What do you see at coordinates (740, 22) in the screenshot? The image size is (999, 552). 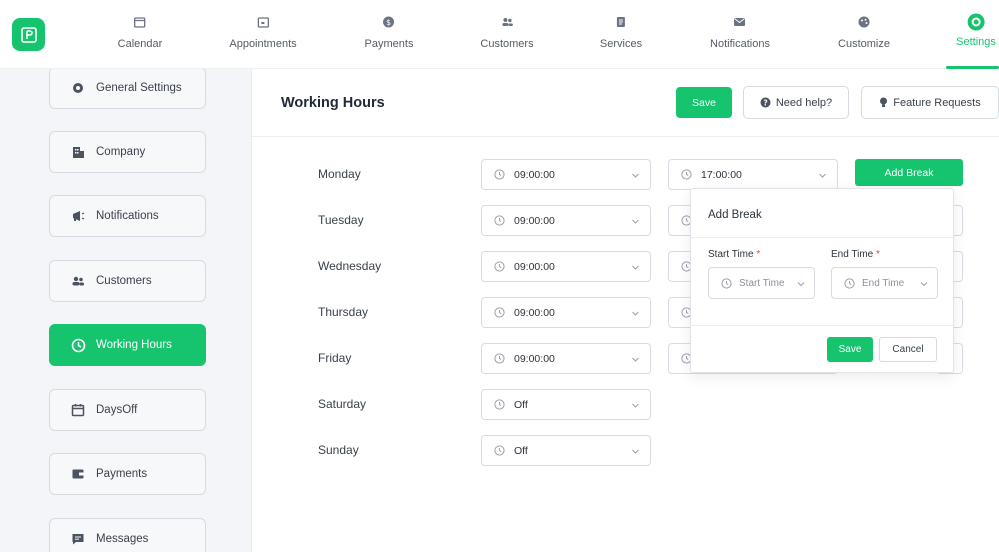 I see `mail-icon` at bounding box center [740, 22].